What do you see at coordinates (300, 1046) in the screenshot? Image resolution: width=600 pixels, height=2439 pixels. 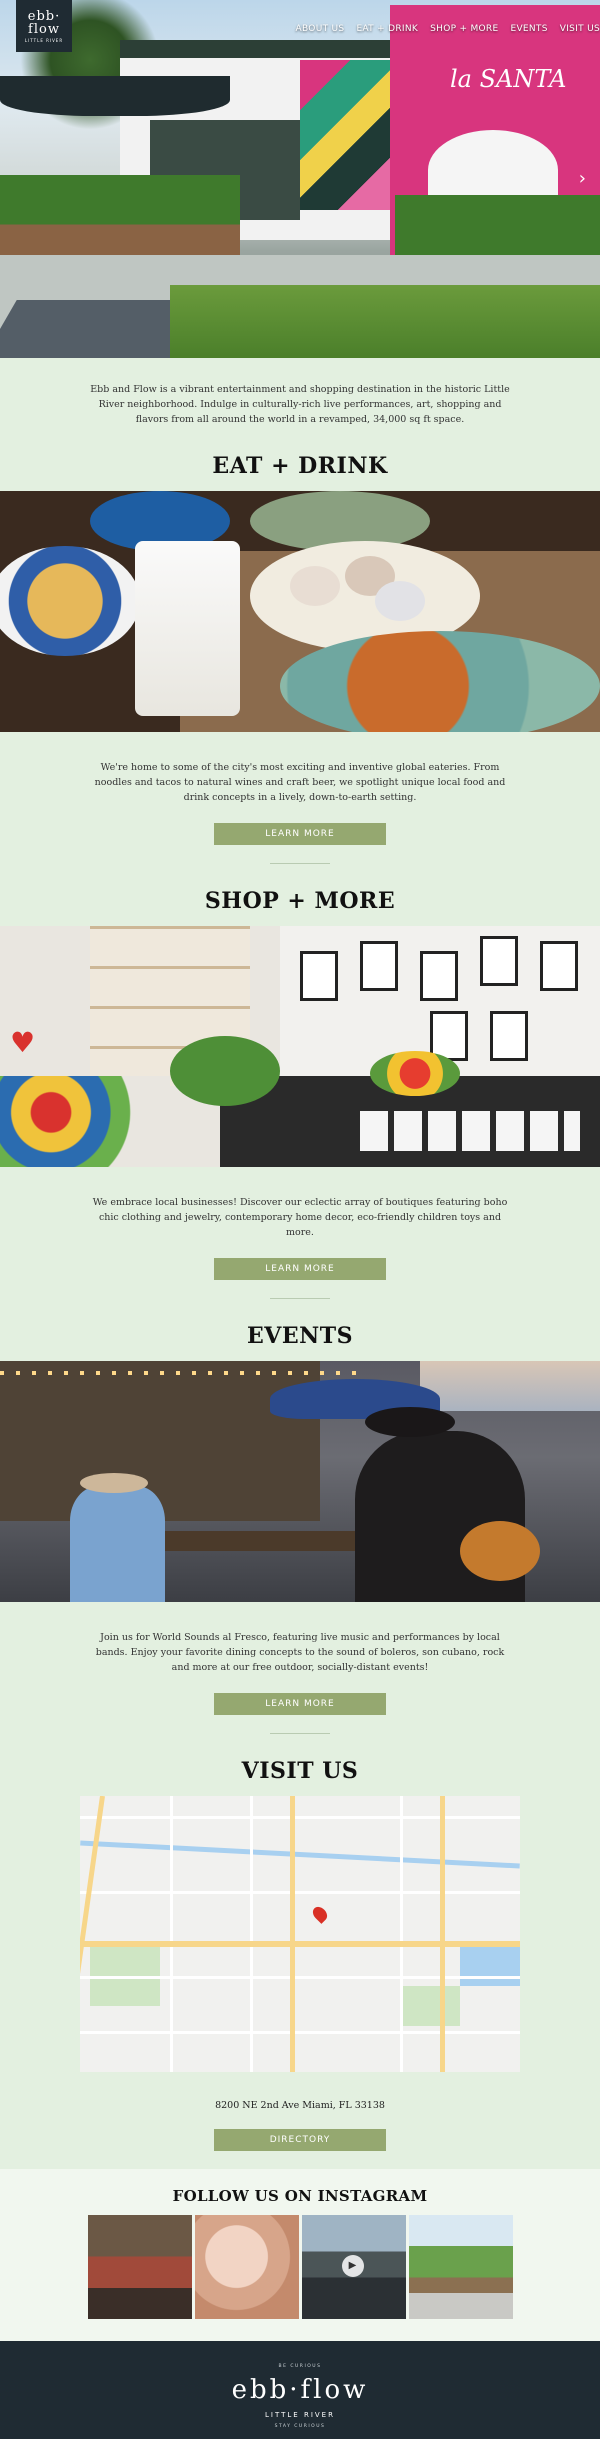 I see `shop-more-image: ♥` at bounding box center [300, 1046].